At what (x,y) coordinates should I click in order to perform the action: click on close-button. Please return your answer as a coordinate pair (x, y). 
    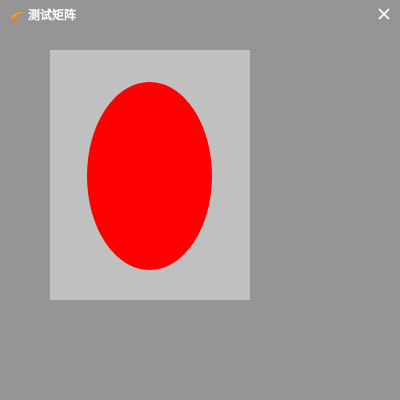
    Looking at the image, I should click on (384, 14).